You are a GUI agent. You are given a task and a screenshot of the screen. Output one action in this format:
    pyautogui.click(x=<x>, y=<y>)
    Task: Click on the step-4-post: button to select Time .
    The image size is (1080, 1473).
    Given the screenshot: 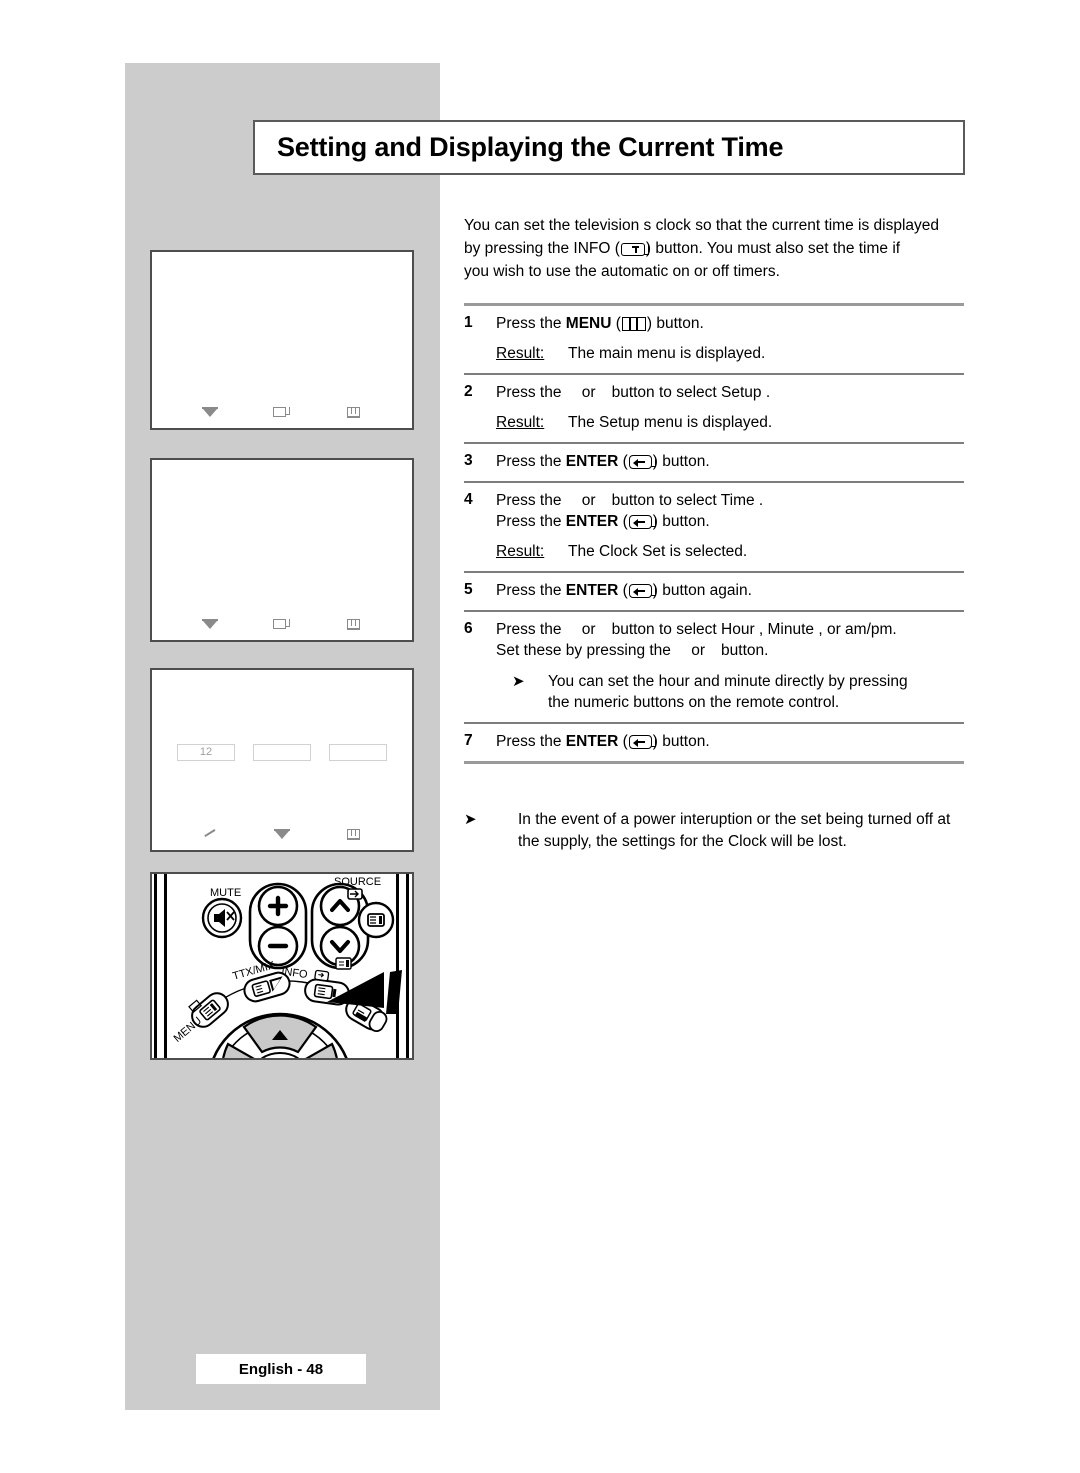 What is the action you would take?
    pyautogui.click(x=687, y=500)
    